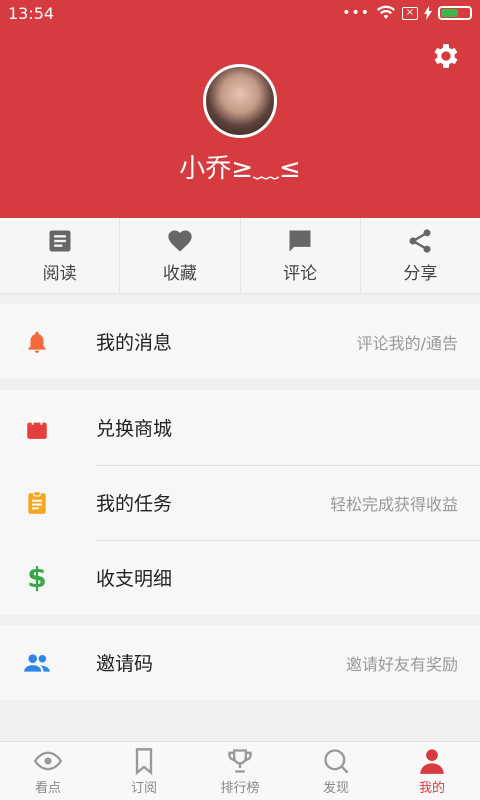 The width and height of the screenshot is (480, 800). What do you see at coordinates (60, 241) in the screenshot?
I see `read-icon` at bounding box center [60, 241].